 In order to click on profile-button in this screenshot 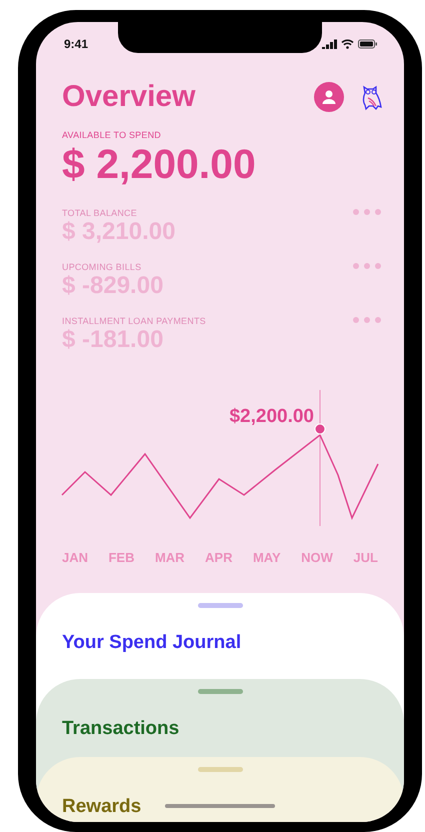, I will do `click(329, 97)`.